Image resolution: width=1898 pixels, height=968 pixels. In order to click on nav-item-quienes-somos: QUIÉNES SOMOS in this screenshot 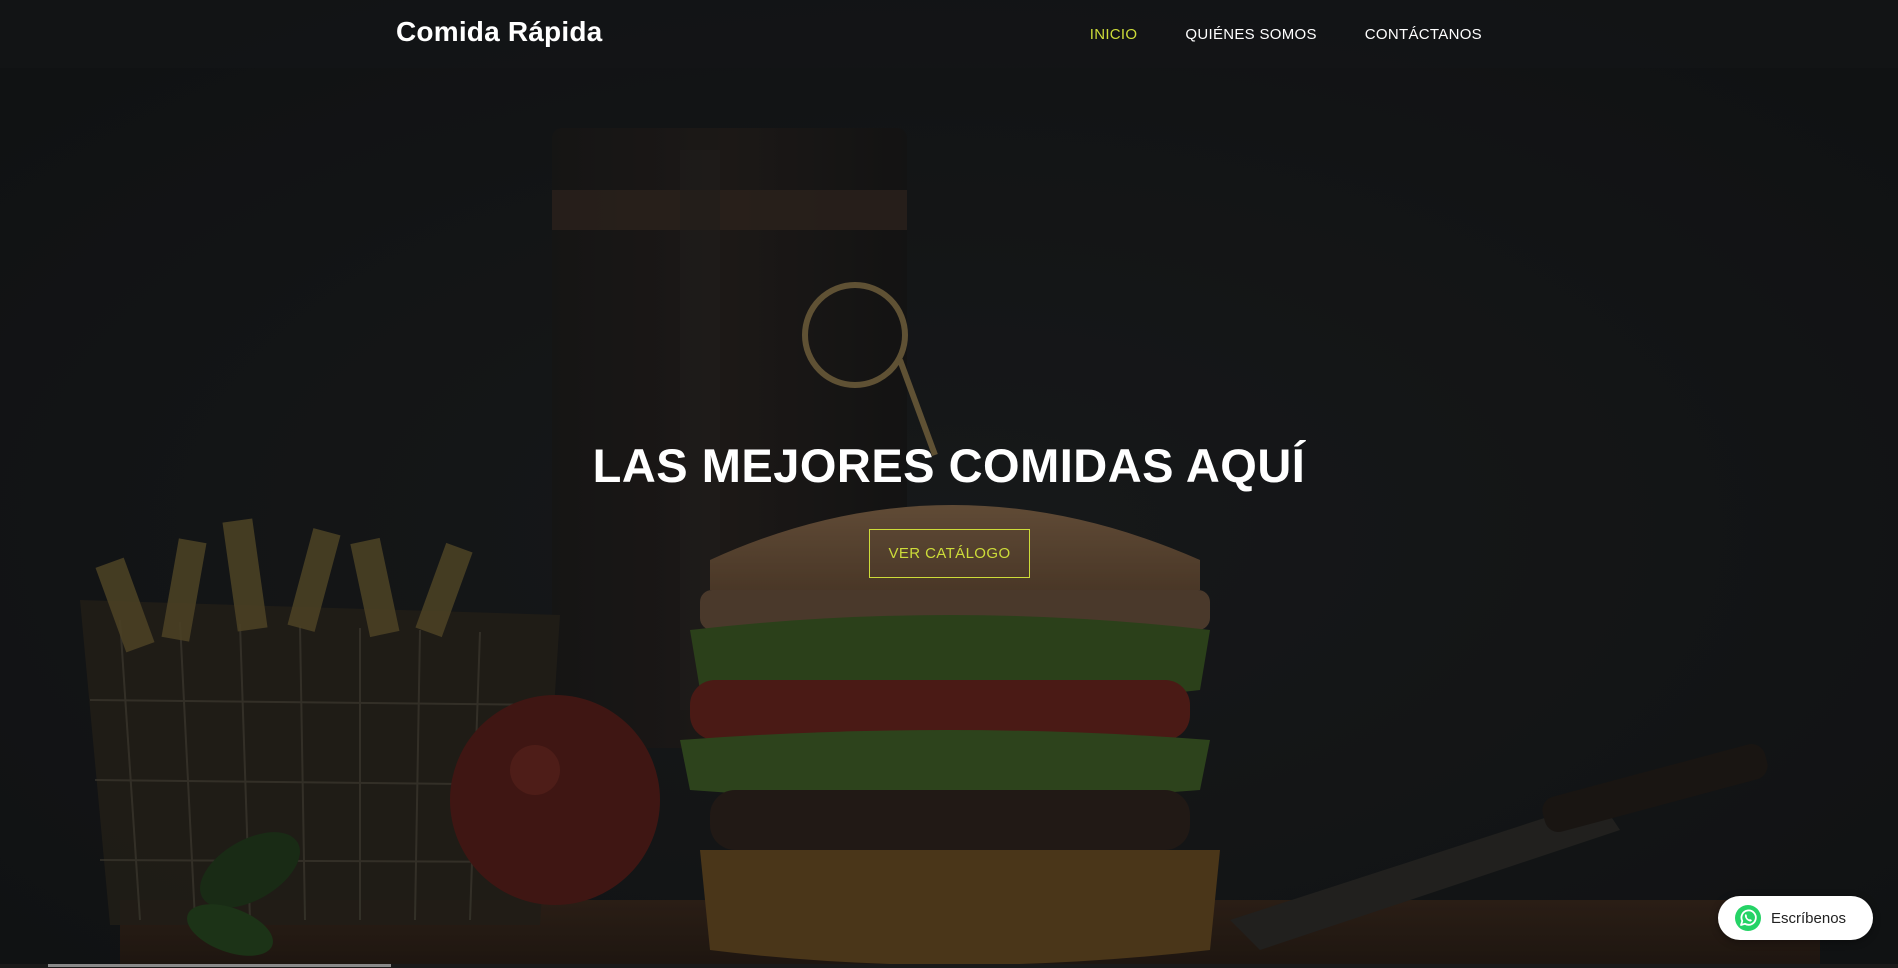, I will do `click(1250, 34)`.